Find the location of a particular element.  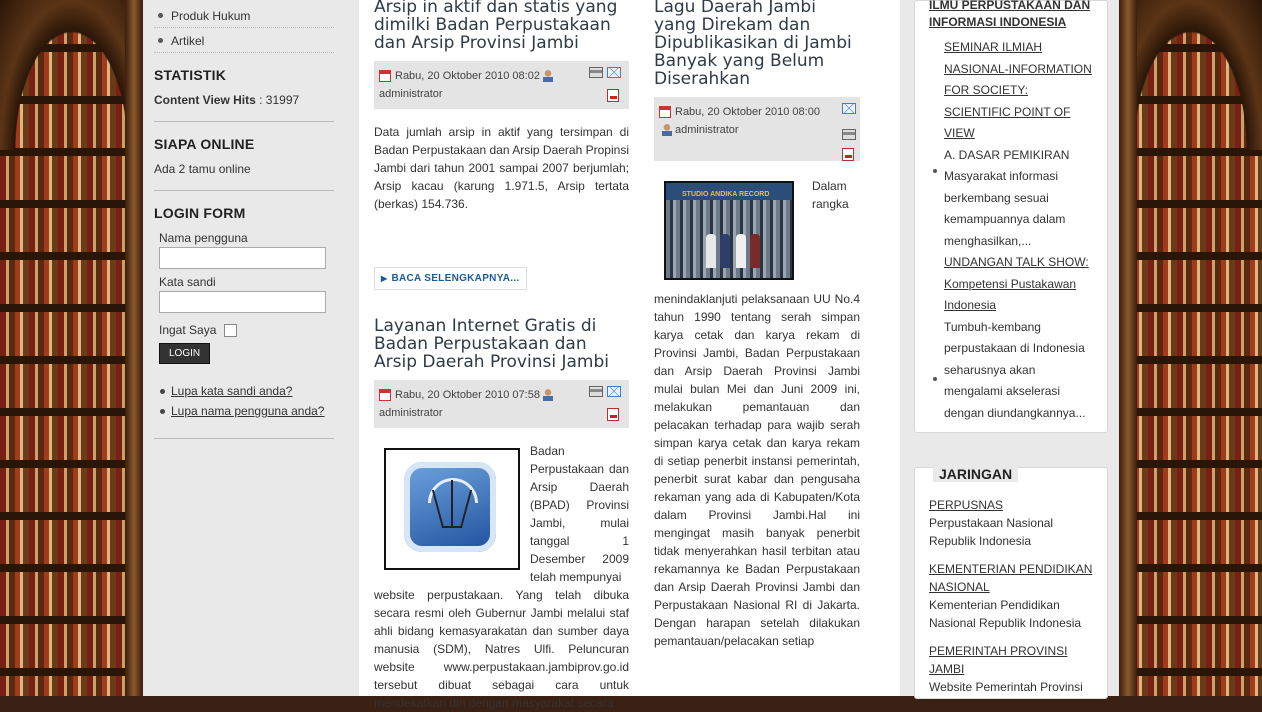

siapa-online-title: SIAPA ONLINE is located at coordinates (204, 144).